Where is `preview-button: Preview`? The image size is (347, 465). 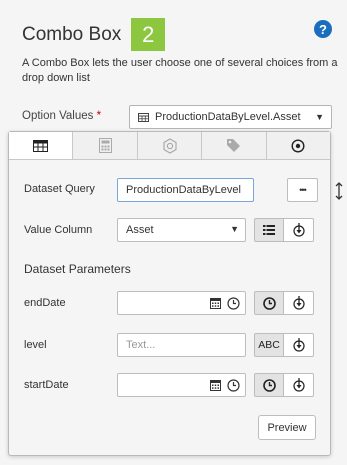 preview-button: Preview is located at coordinates (287, 427).